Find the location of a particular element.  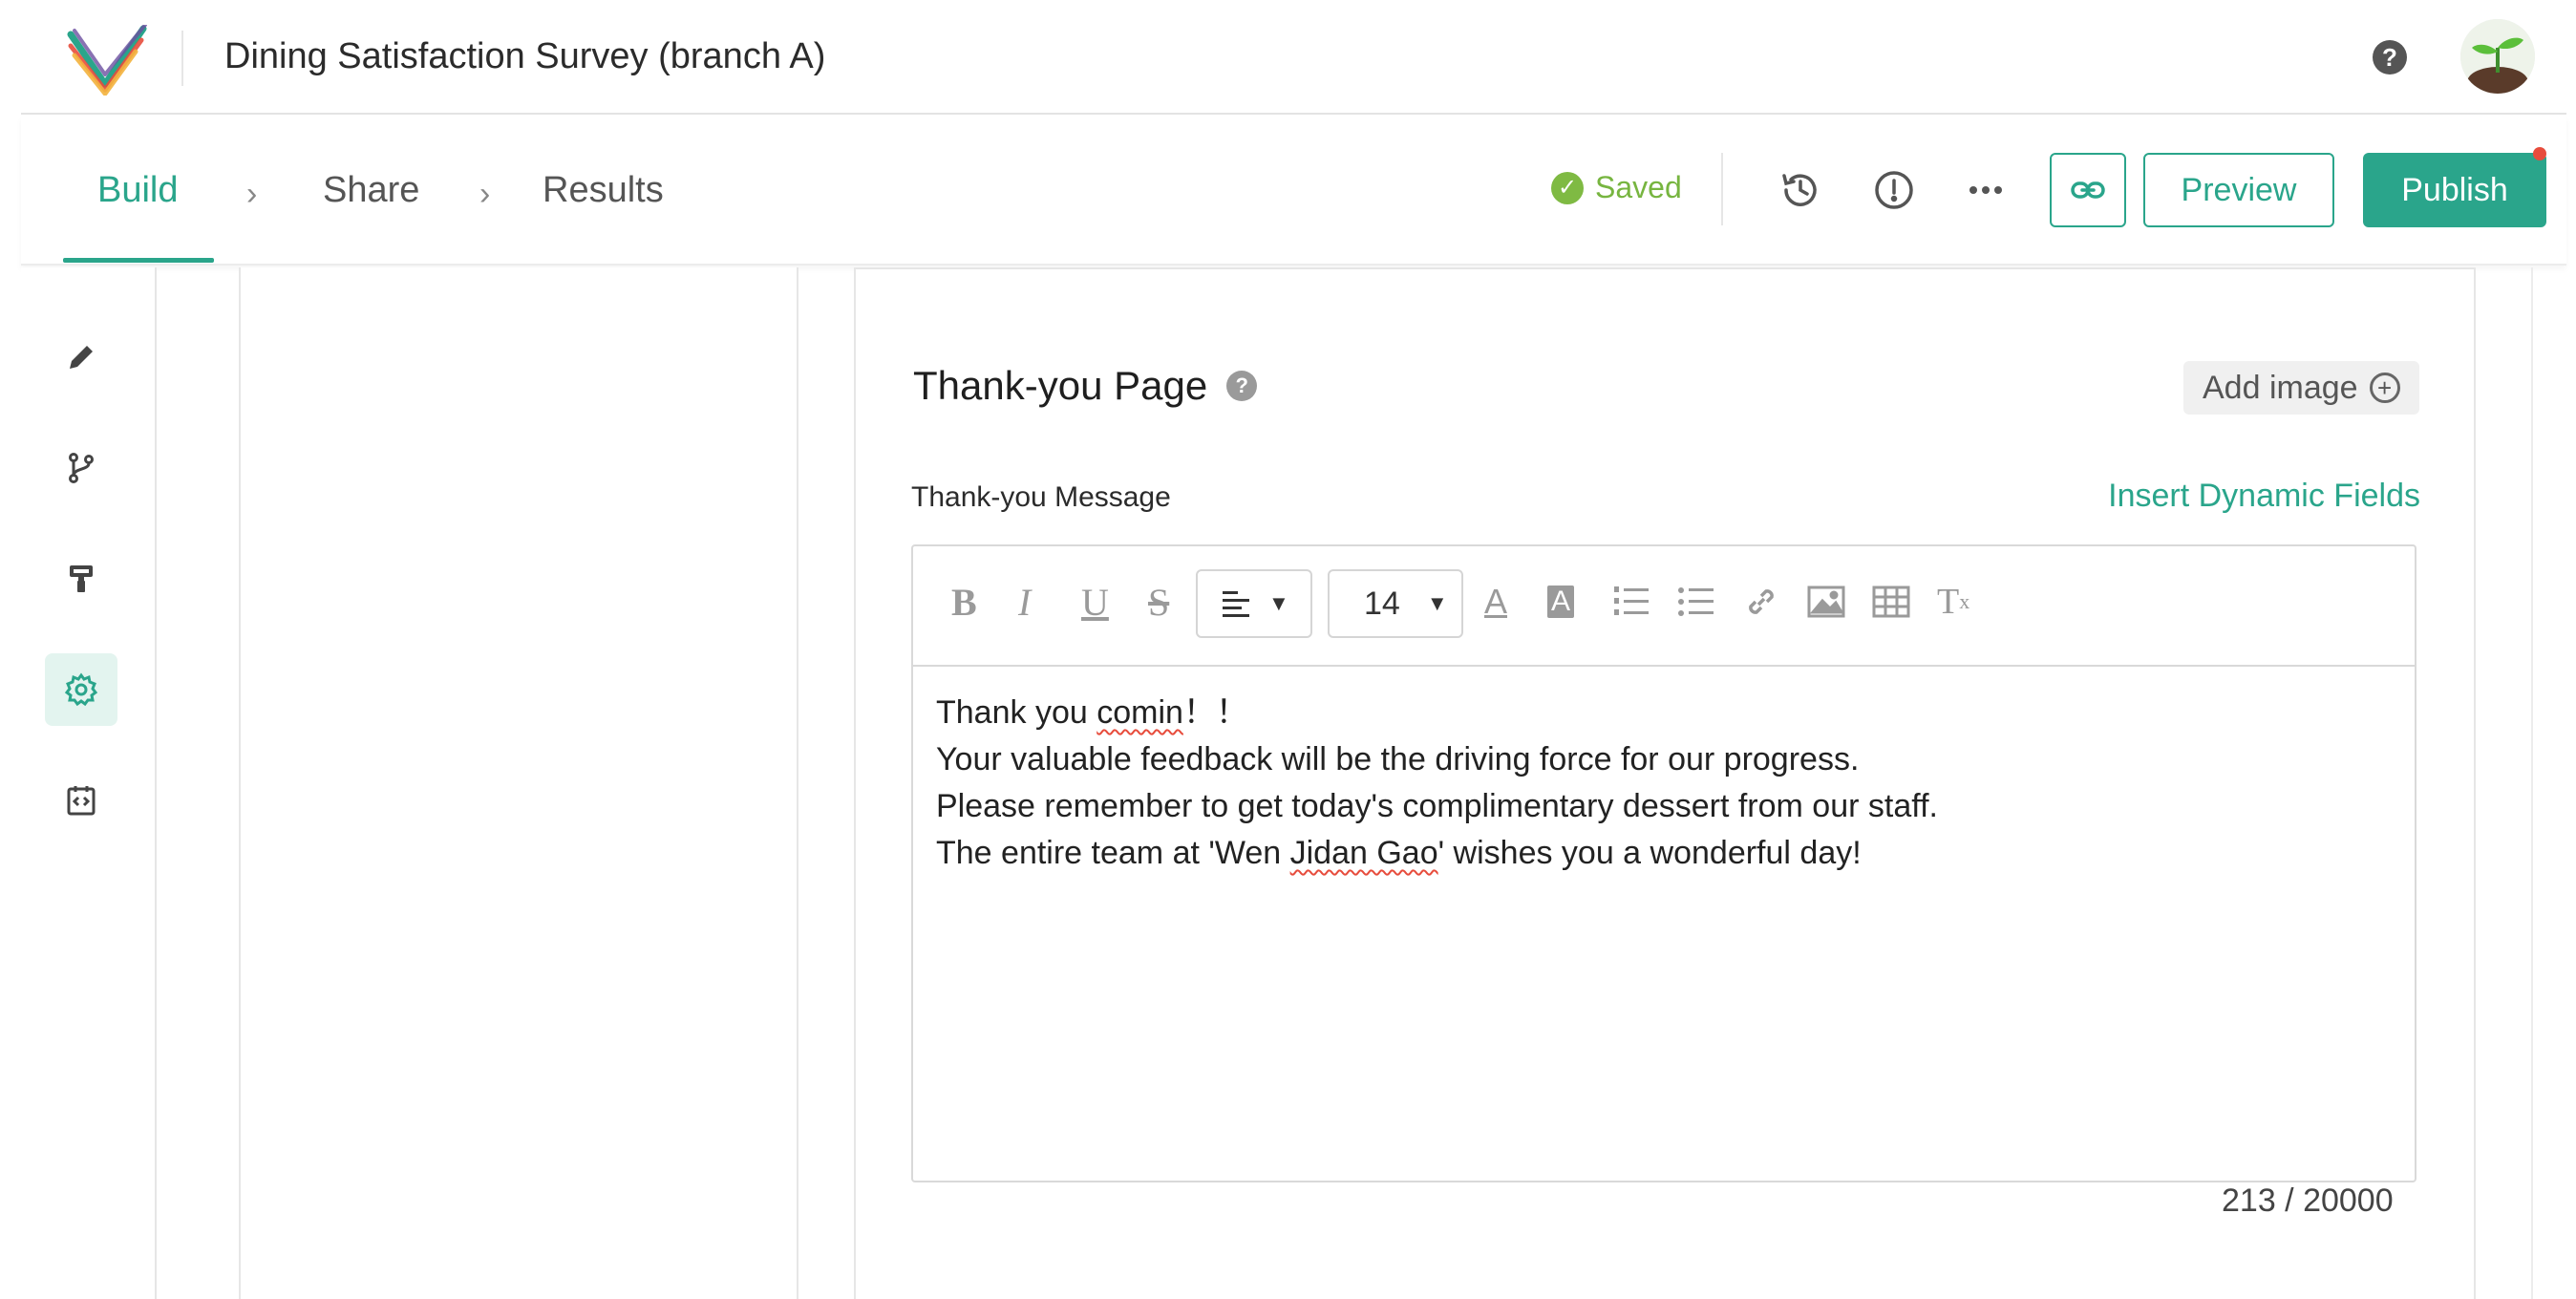

underline-icon: U is located at coordinates (1095, 601).